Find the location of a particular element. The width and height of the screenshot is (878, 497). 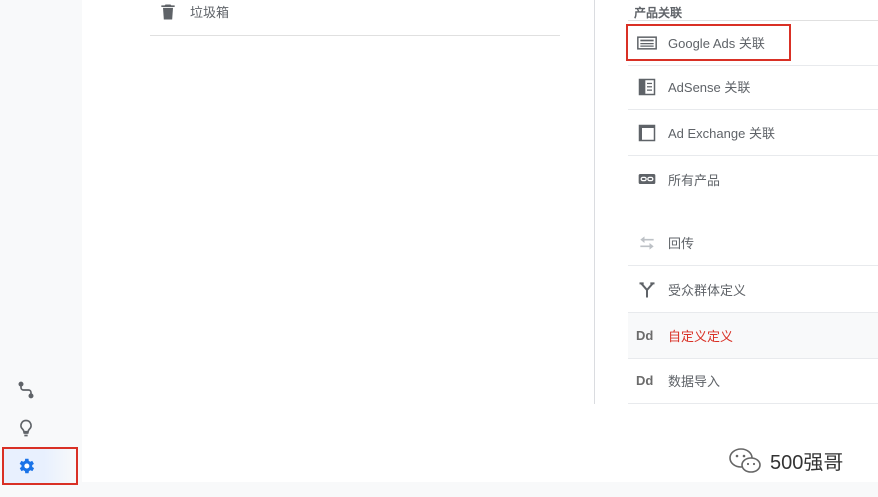

menu-item-label: 自定义定义 is located at coordinates (701, 336).